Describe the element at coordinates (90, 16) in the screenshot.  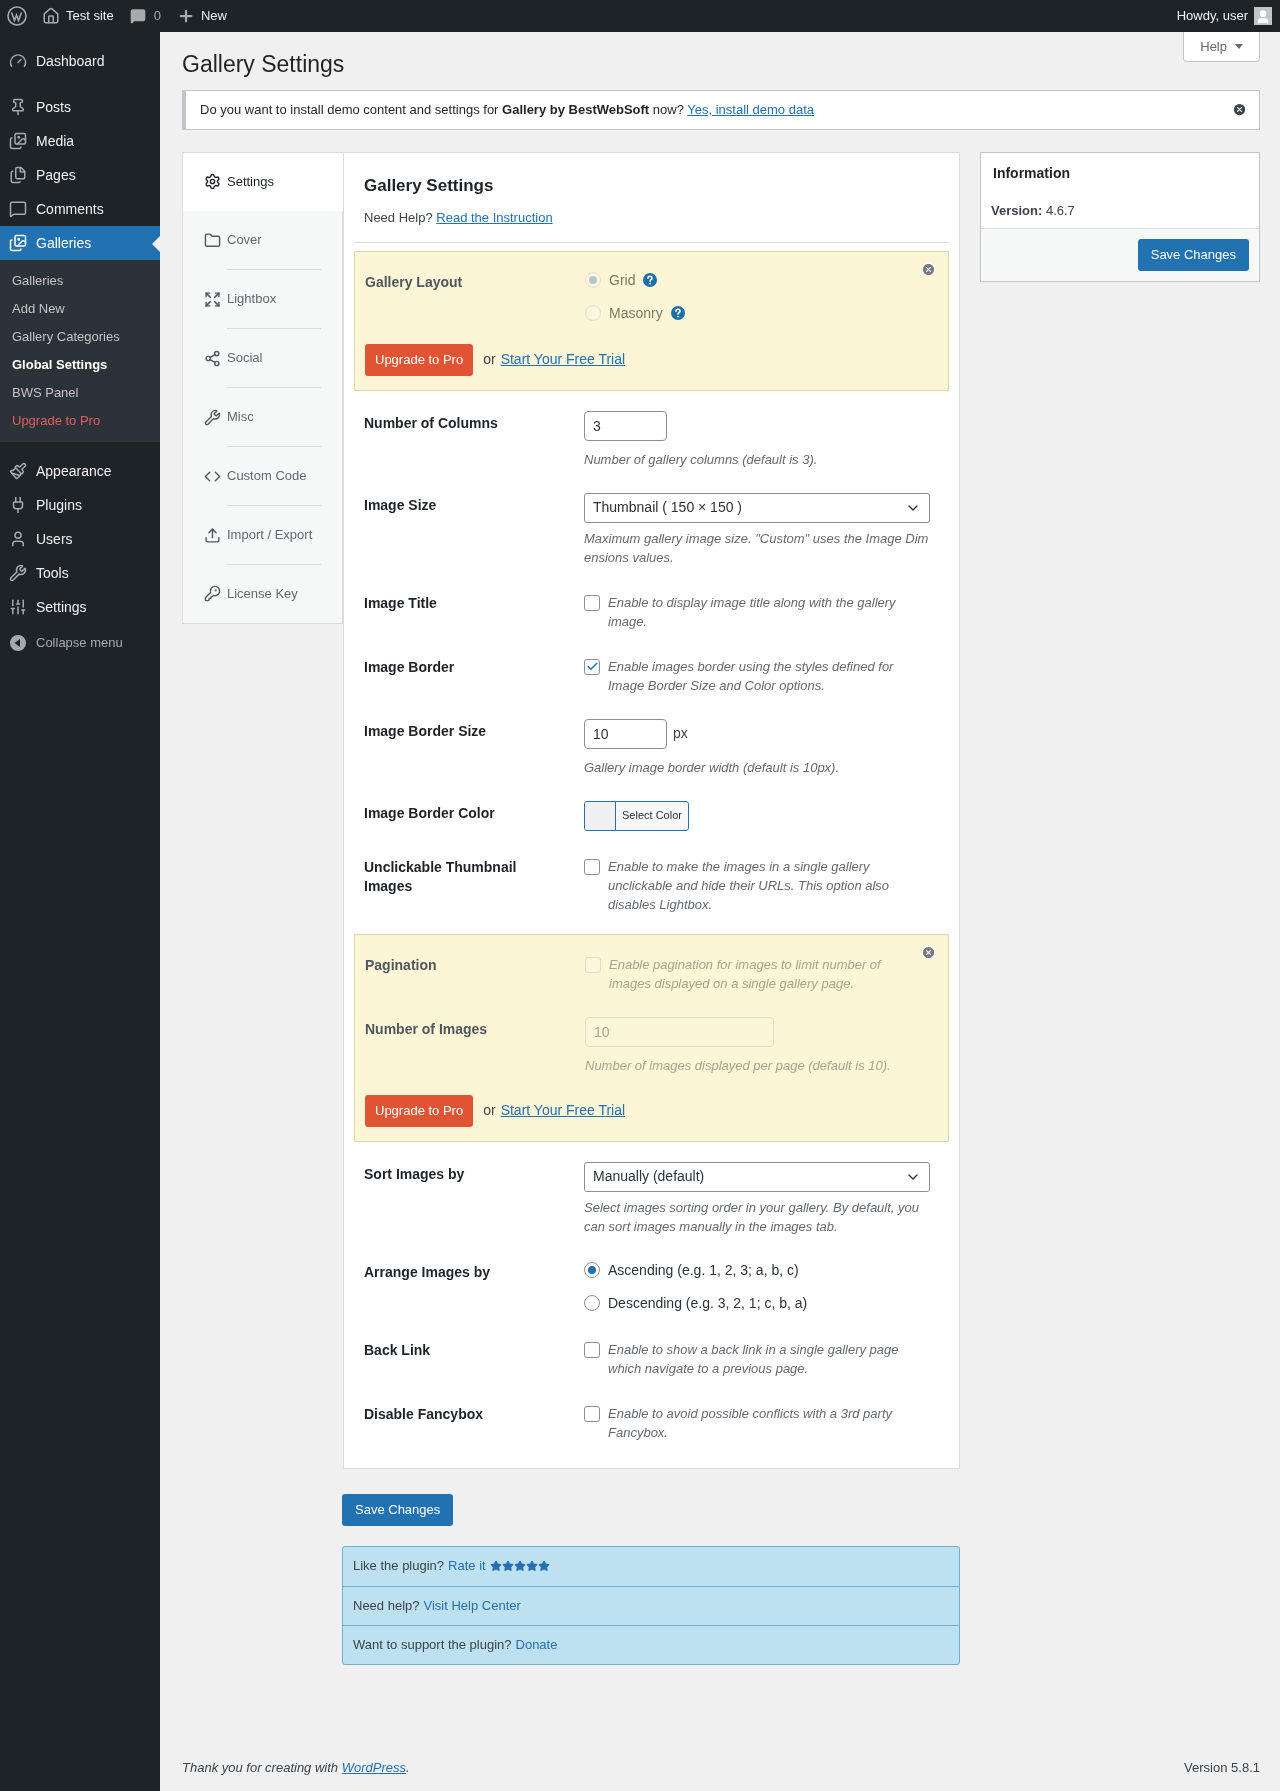
I see `site-link: Test site` at that location.